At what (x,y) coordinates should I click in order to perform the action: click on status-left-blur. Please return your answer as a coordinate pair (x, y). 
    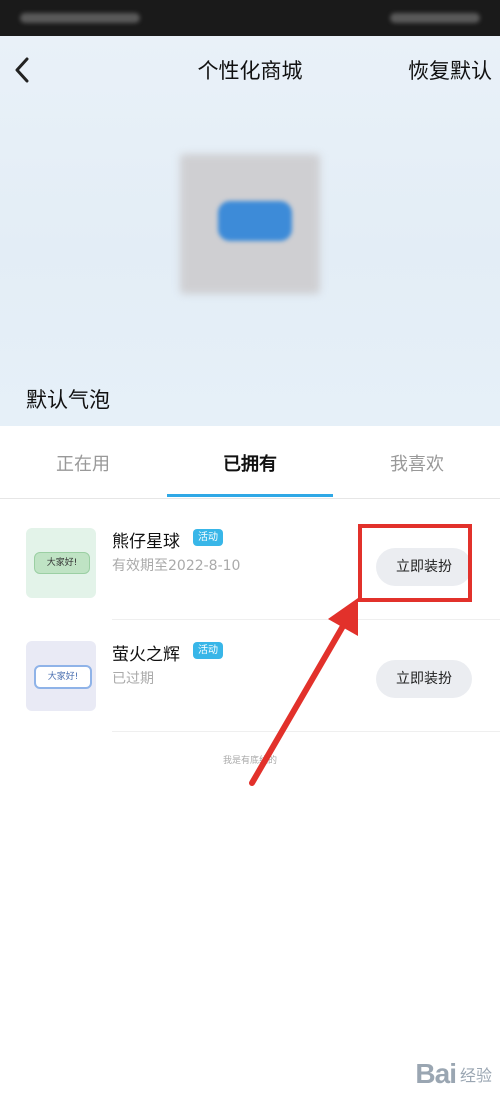
    Looking at the image, I should click on (80, 18).